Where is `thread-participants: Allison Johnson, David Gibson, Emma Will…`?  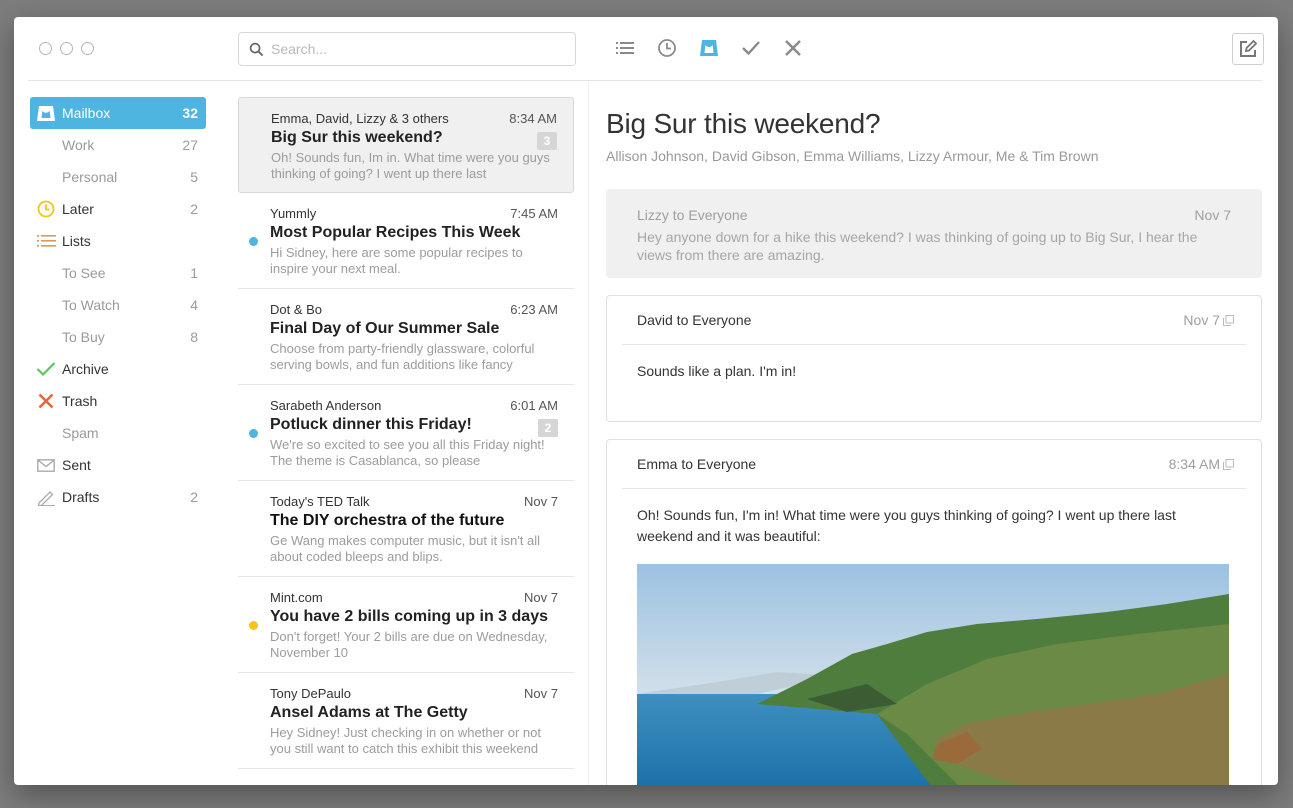 thread-participants: Allison Johnson, David Gibson, Emma Will… is located at coordinates (852, 156).